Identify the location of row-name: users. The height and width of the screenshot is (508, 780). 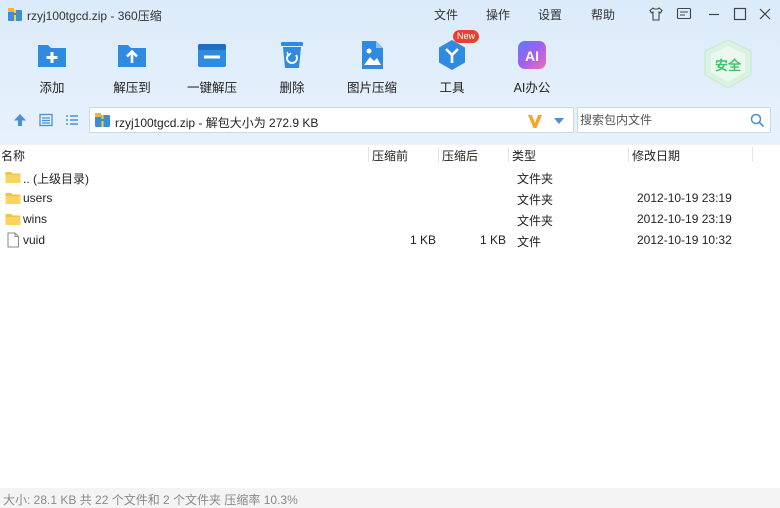
(38, 198).